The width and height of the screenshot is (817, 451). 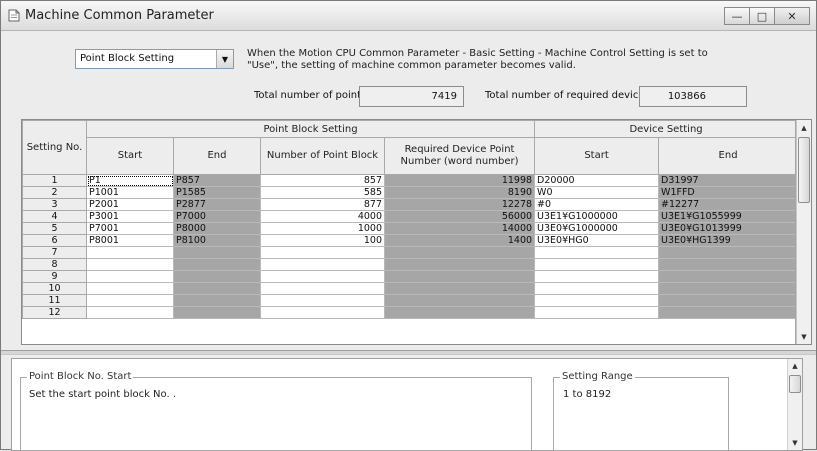 I want to click on table-row: 12, so click(x=410, y=312).